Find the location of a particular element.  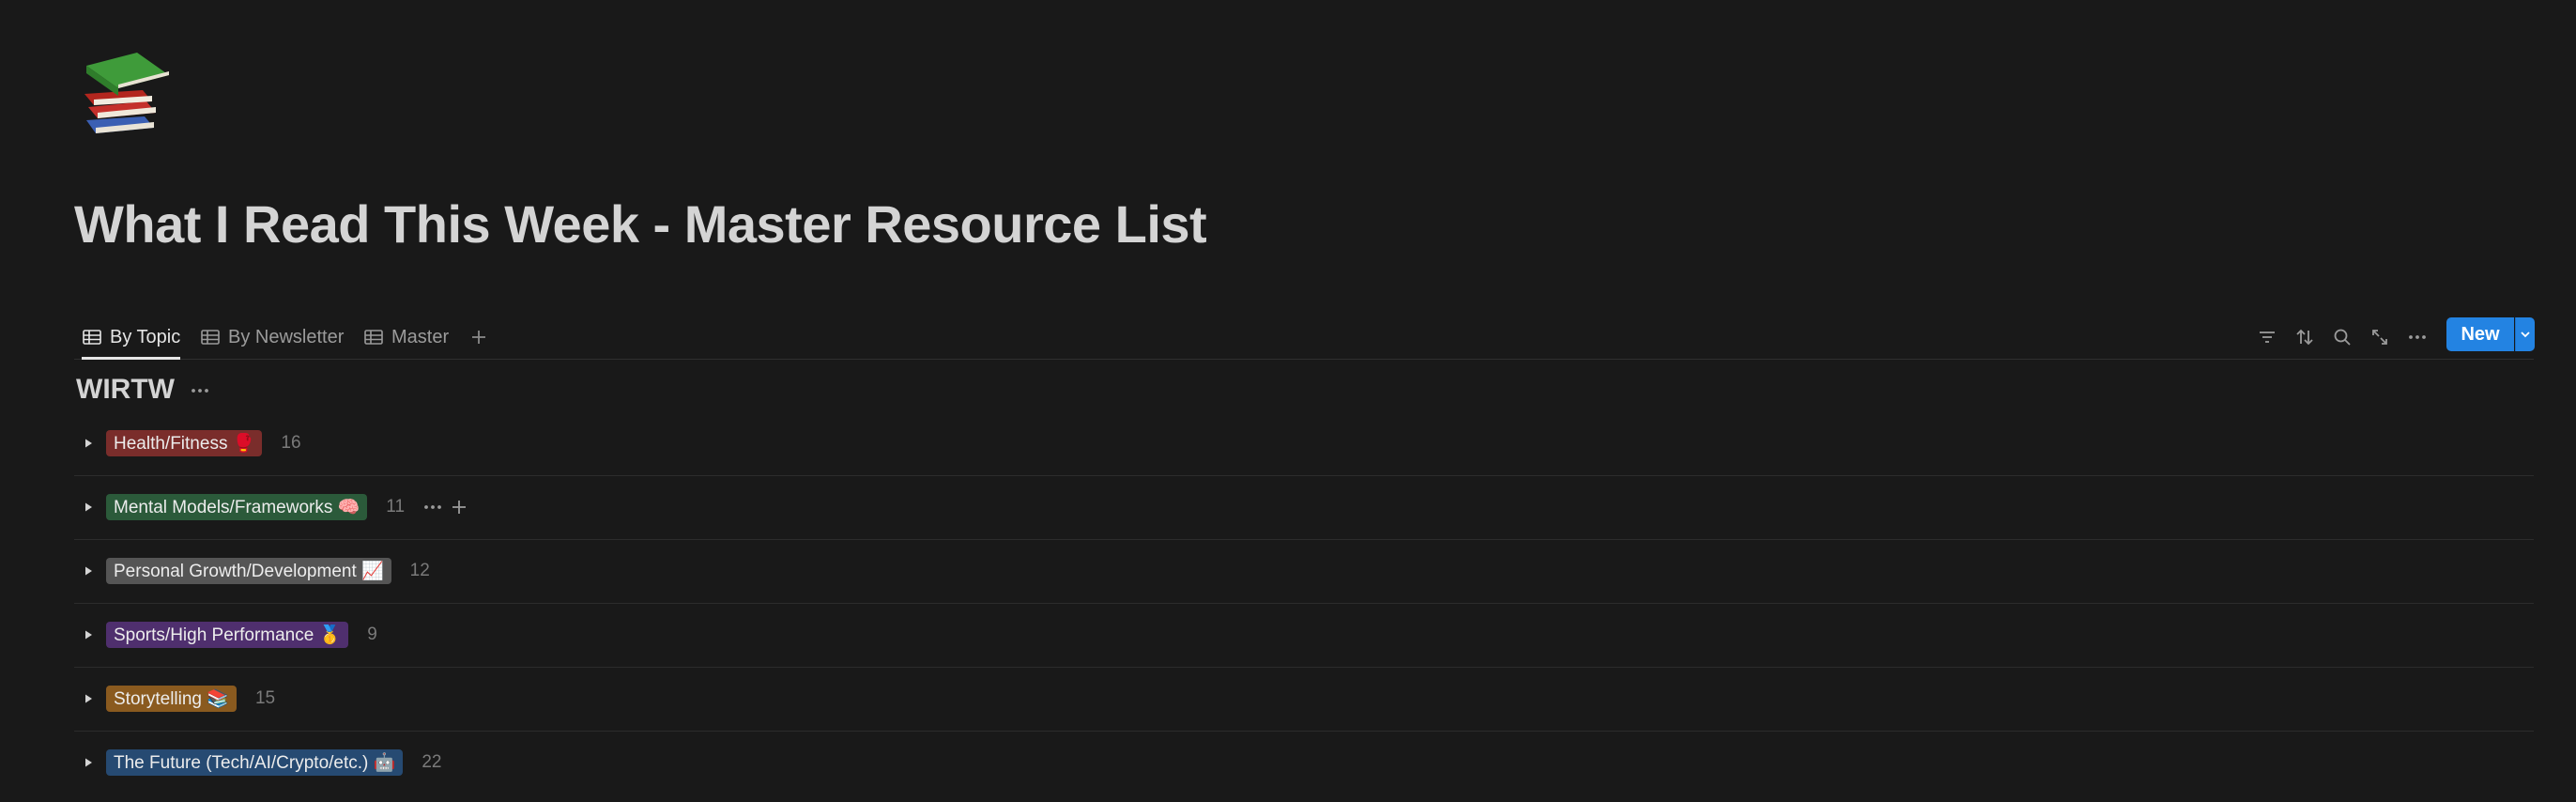

group-tag: Storytelling 📚 is located at coordinates (171, 699).